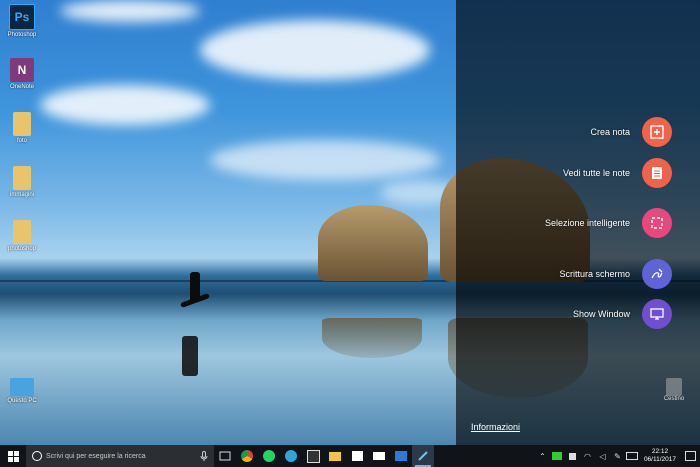  I want to click on pen-write-icon, so click(657, 274).